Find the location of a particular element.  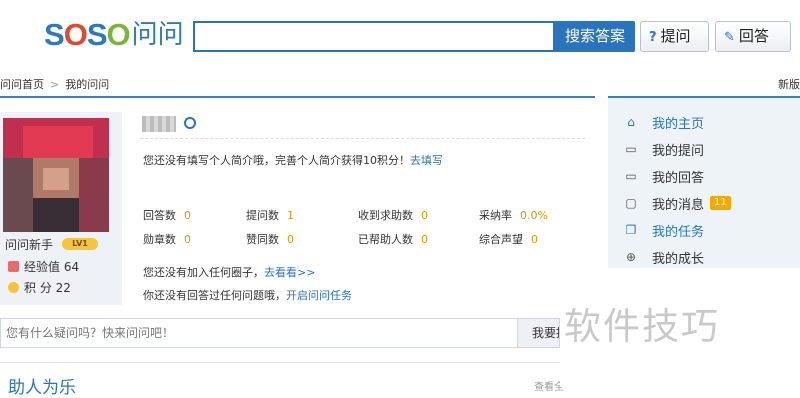

search-answers-button: 搜索答案 is located at coordinates (595, 36).